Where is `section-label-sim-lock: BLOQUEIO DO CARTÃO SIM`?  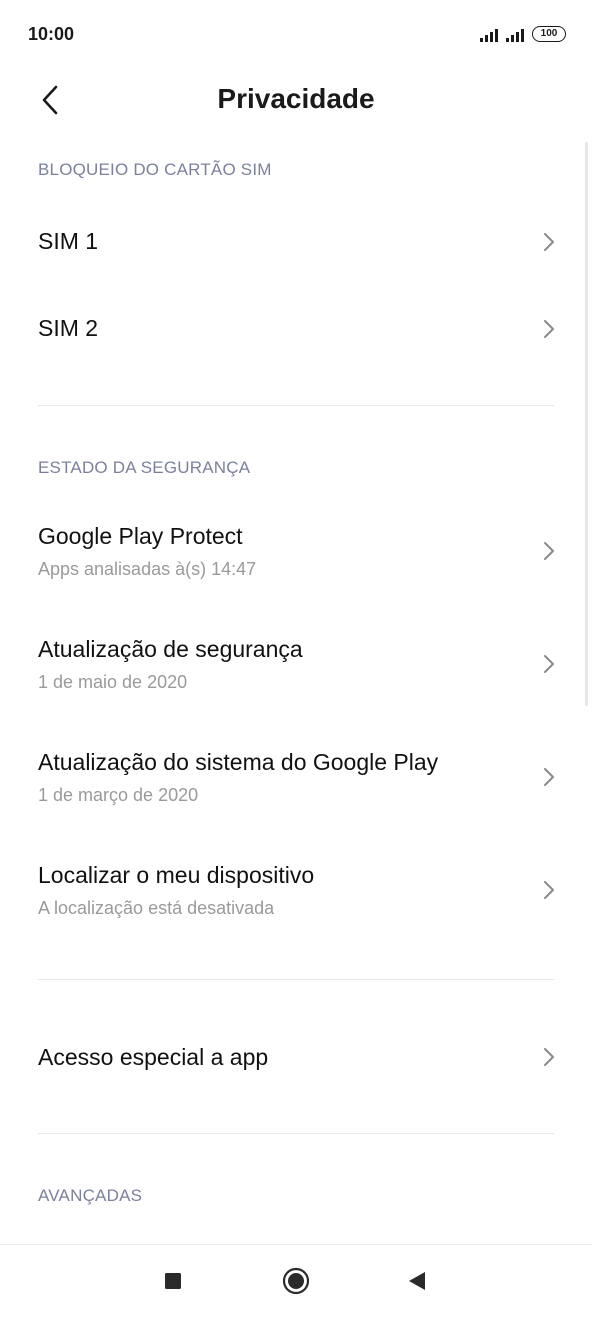 section-label-sim-lock: BLOQUEIO DO CARTÃO SIM is located at coordinates (155, 169).